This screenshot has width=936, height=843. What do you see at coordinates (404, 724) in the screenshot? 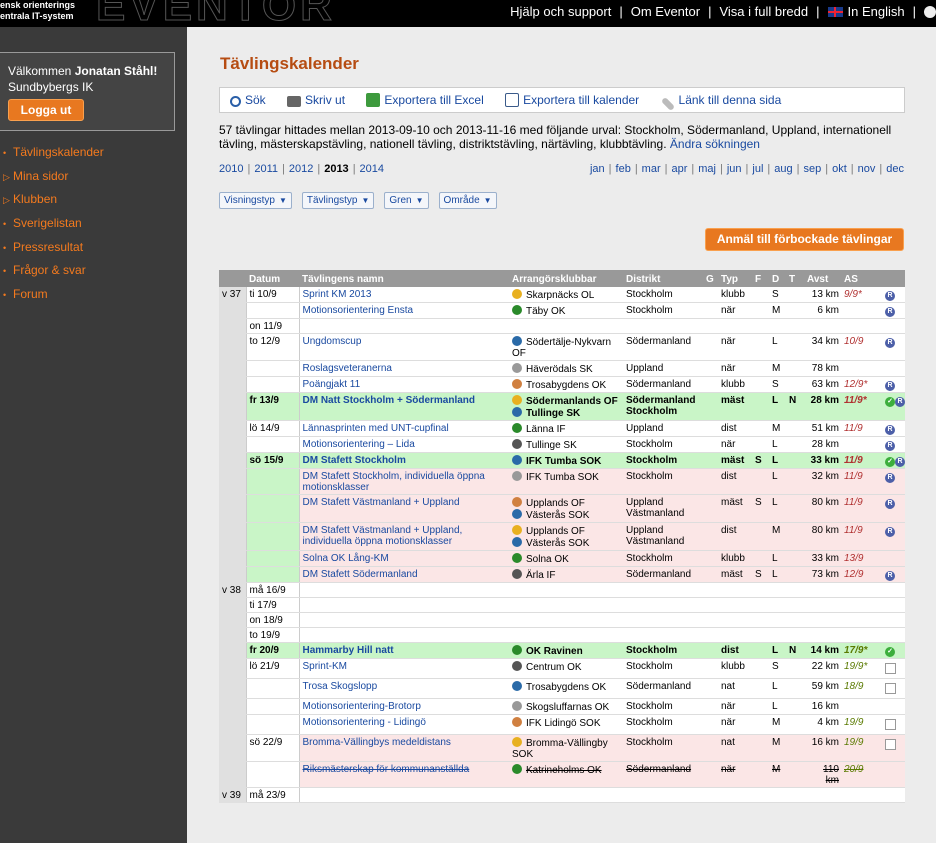
I see `competition-name-link: Motionsorientering - Lidingö` at bounding box center [404, 724].